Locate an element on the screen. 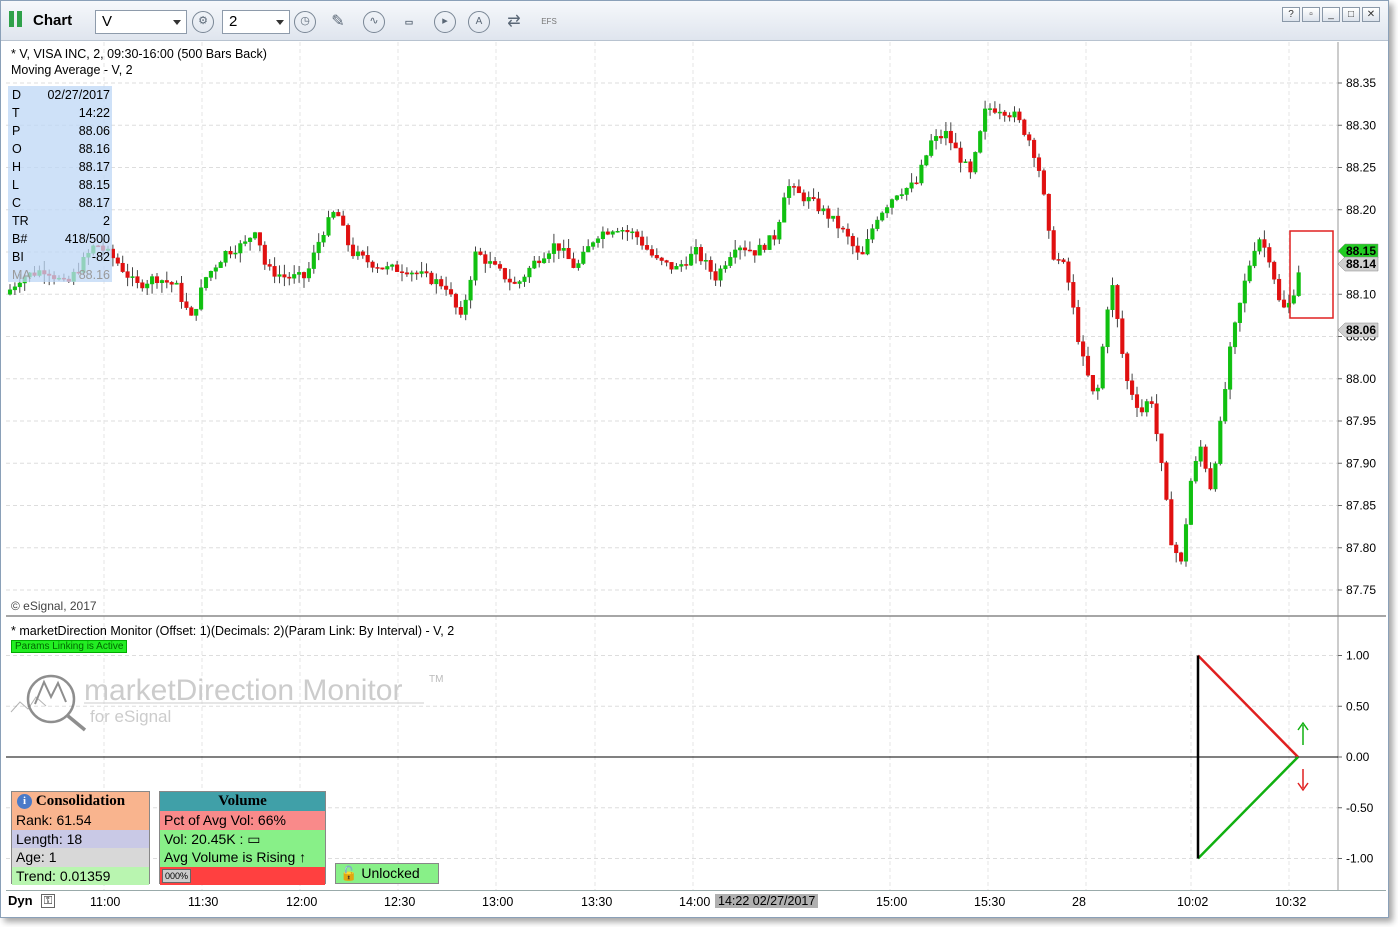 Image resolution: width=1398 pixels, height=927 pixels. y-tick-label: 87.80 is located at coordinates (1361, 548).